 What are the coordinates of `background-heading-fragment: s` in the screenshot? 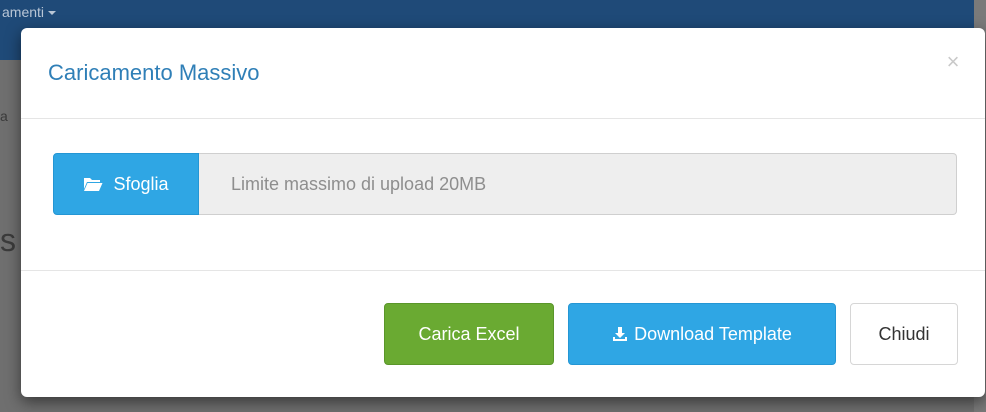 It's located at (8, 240).